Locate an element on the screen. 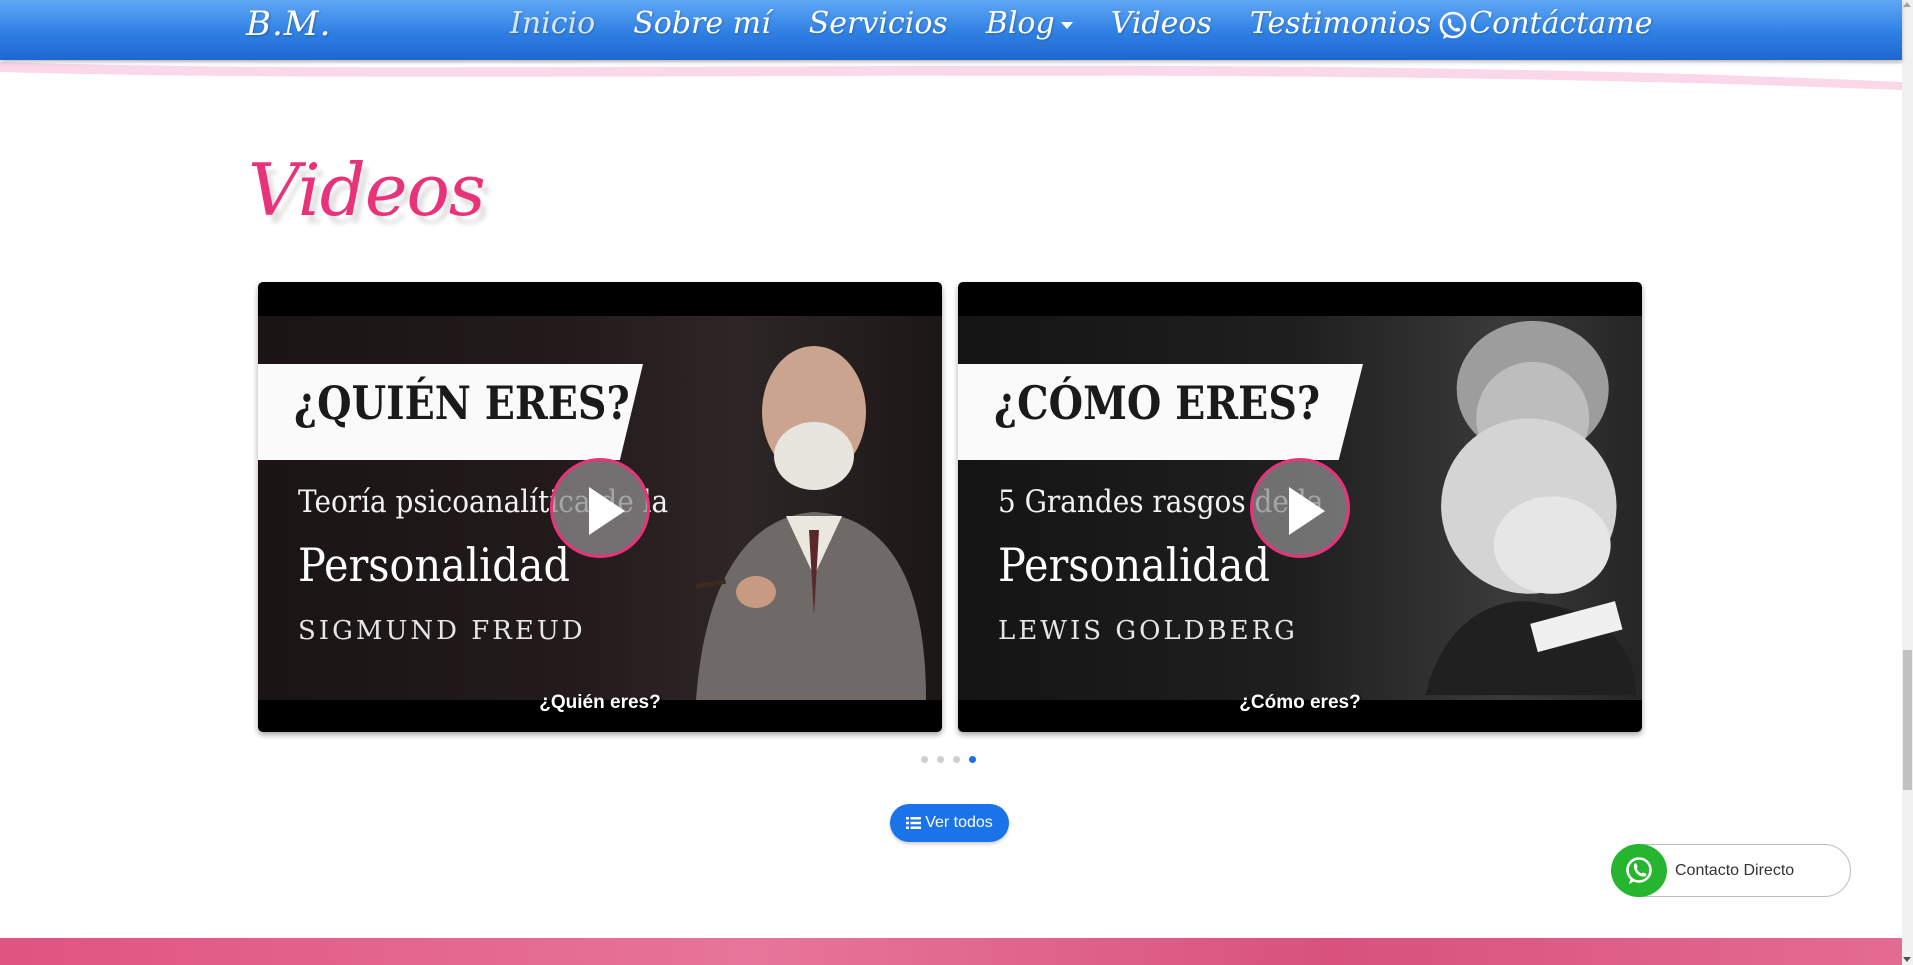 The width and height of the screenshot is (1913, 965). contacto-directo-button: Contacto Directo is located at coordinates (1731, 870).